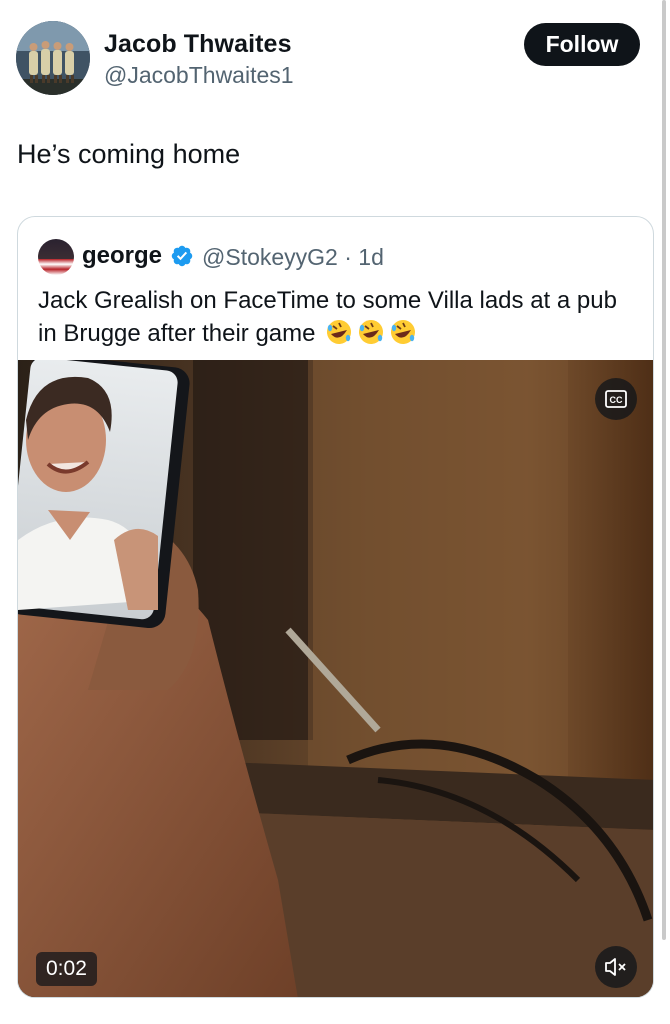 This screenshot has height=1024, width=670. Describe the element at coordinates (56, 257) in the screenshot. I see `quoted-author-avatar` at that location.